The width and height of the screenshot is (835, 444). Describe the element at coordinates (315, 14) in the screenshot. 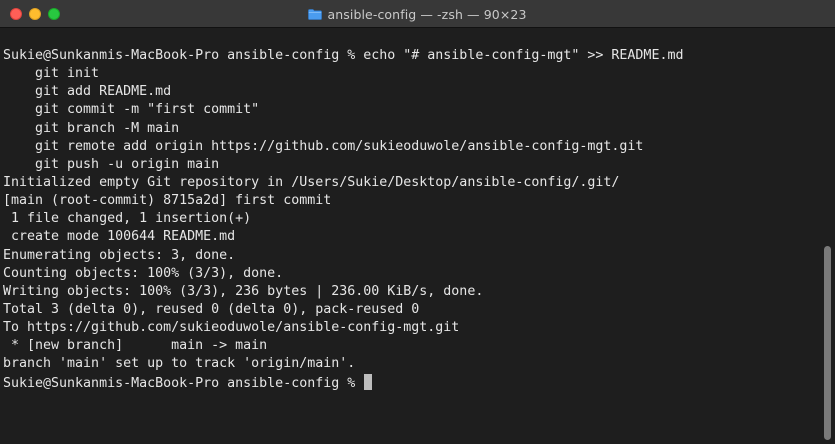

I see `folder-icon` at that location.